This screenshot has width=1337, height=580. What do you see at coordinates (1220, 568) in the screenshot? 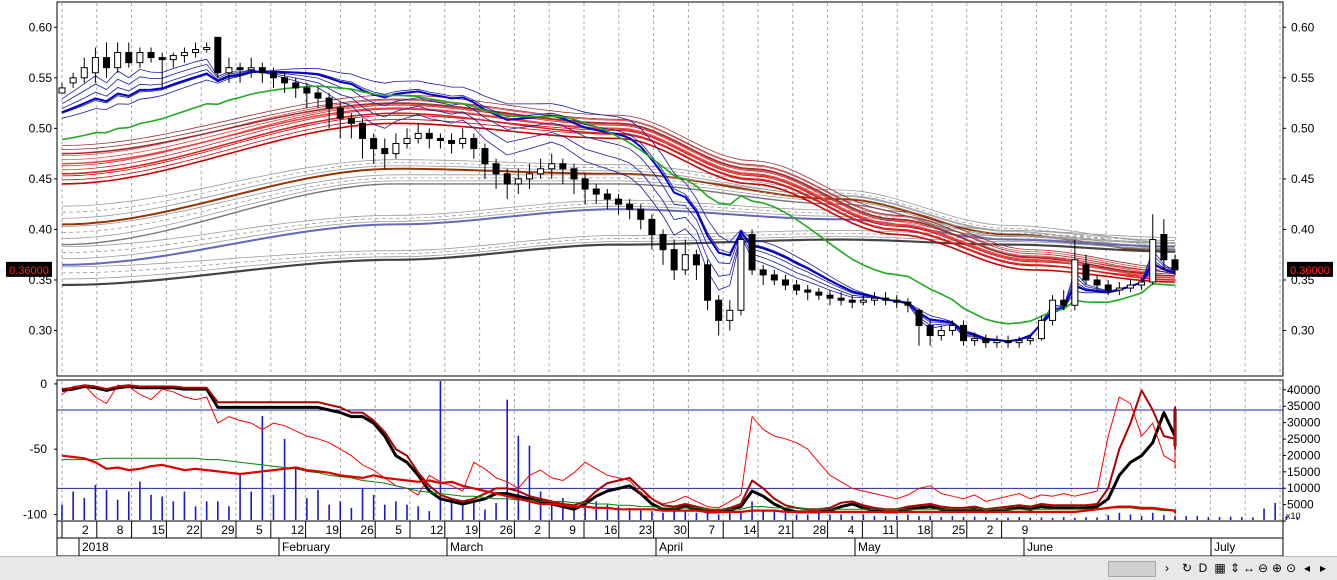
I see `calendar-icon: ▦` at bounding box center [1220, 568].